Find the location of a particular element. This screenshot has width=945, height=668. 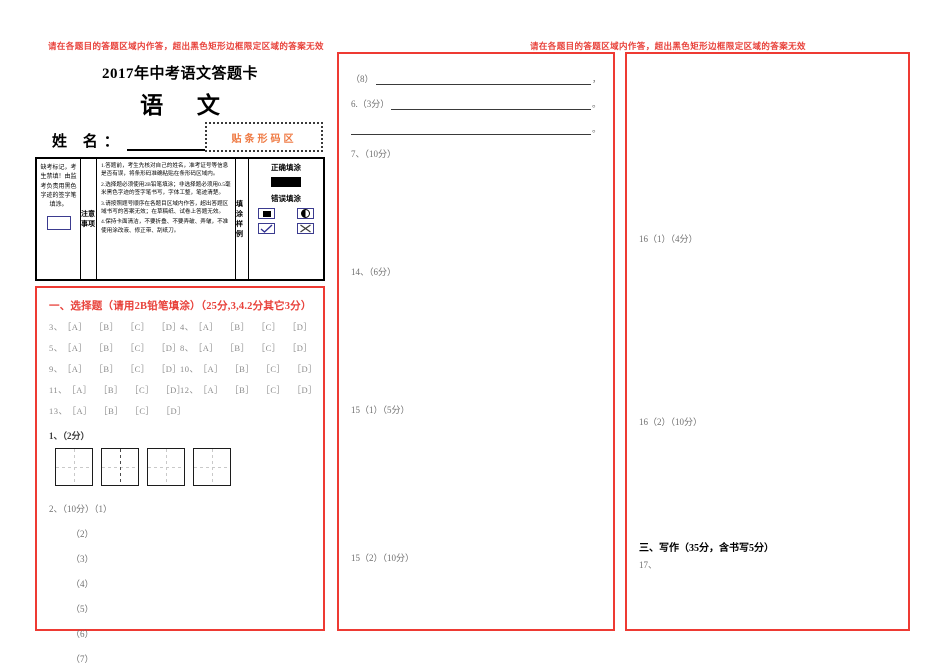

writing-section: 三、写作（35分，含书写5分） 17、 is located at coordinates (767, 555).